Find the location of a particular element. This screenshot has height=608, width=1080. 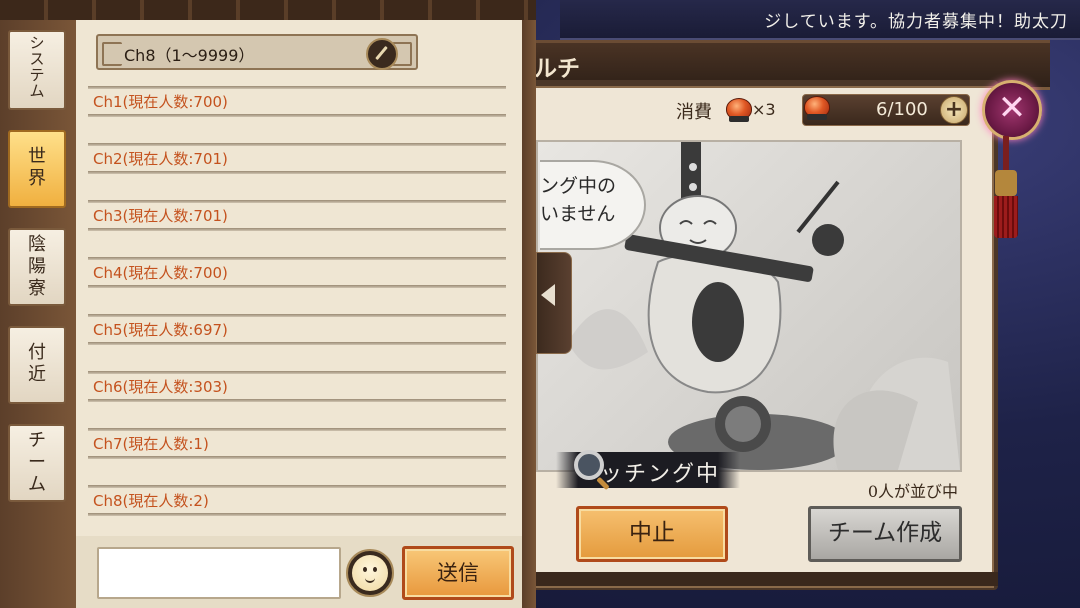

chat-tab-rail: システム 世界 陰陽寮 付近 チーム is located at coordinates (38, 314).